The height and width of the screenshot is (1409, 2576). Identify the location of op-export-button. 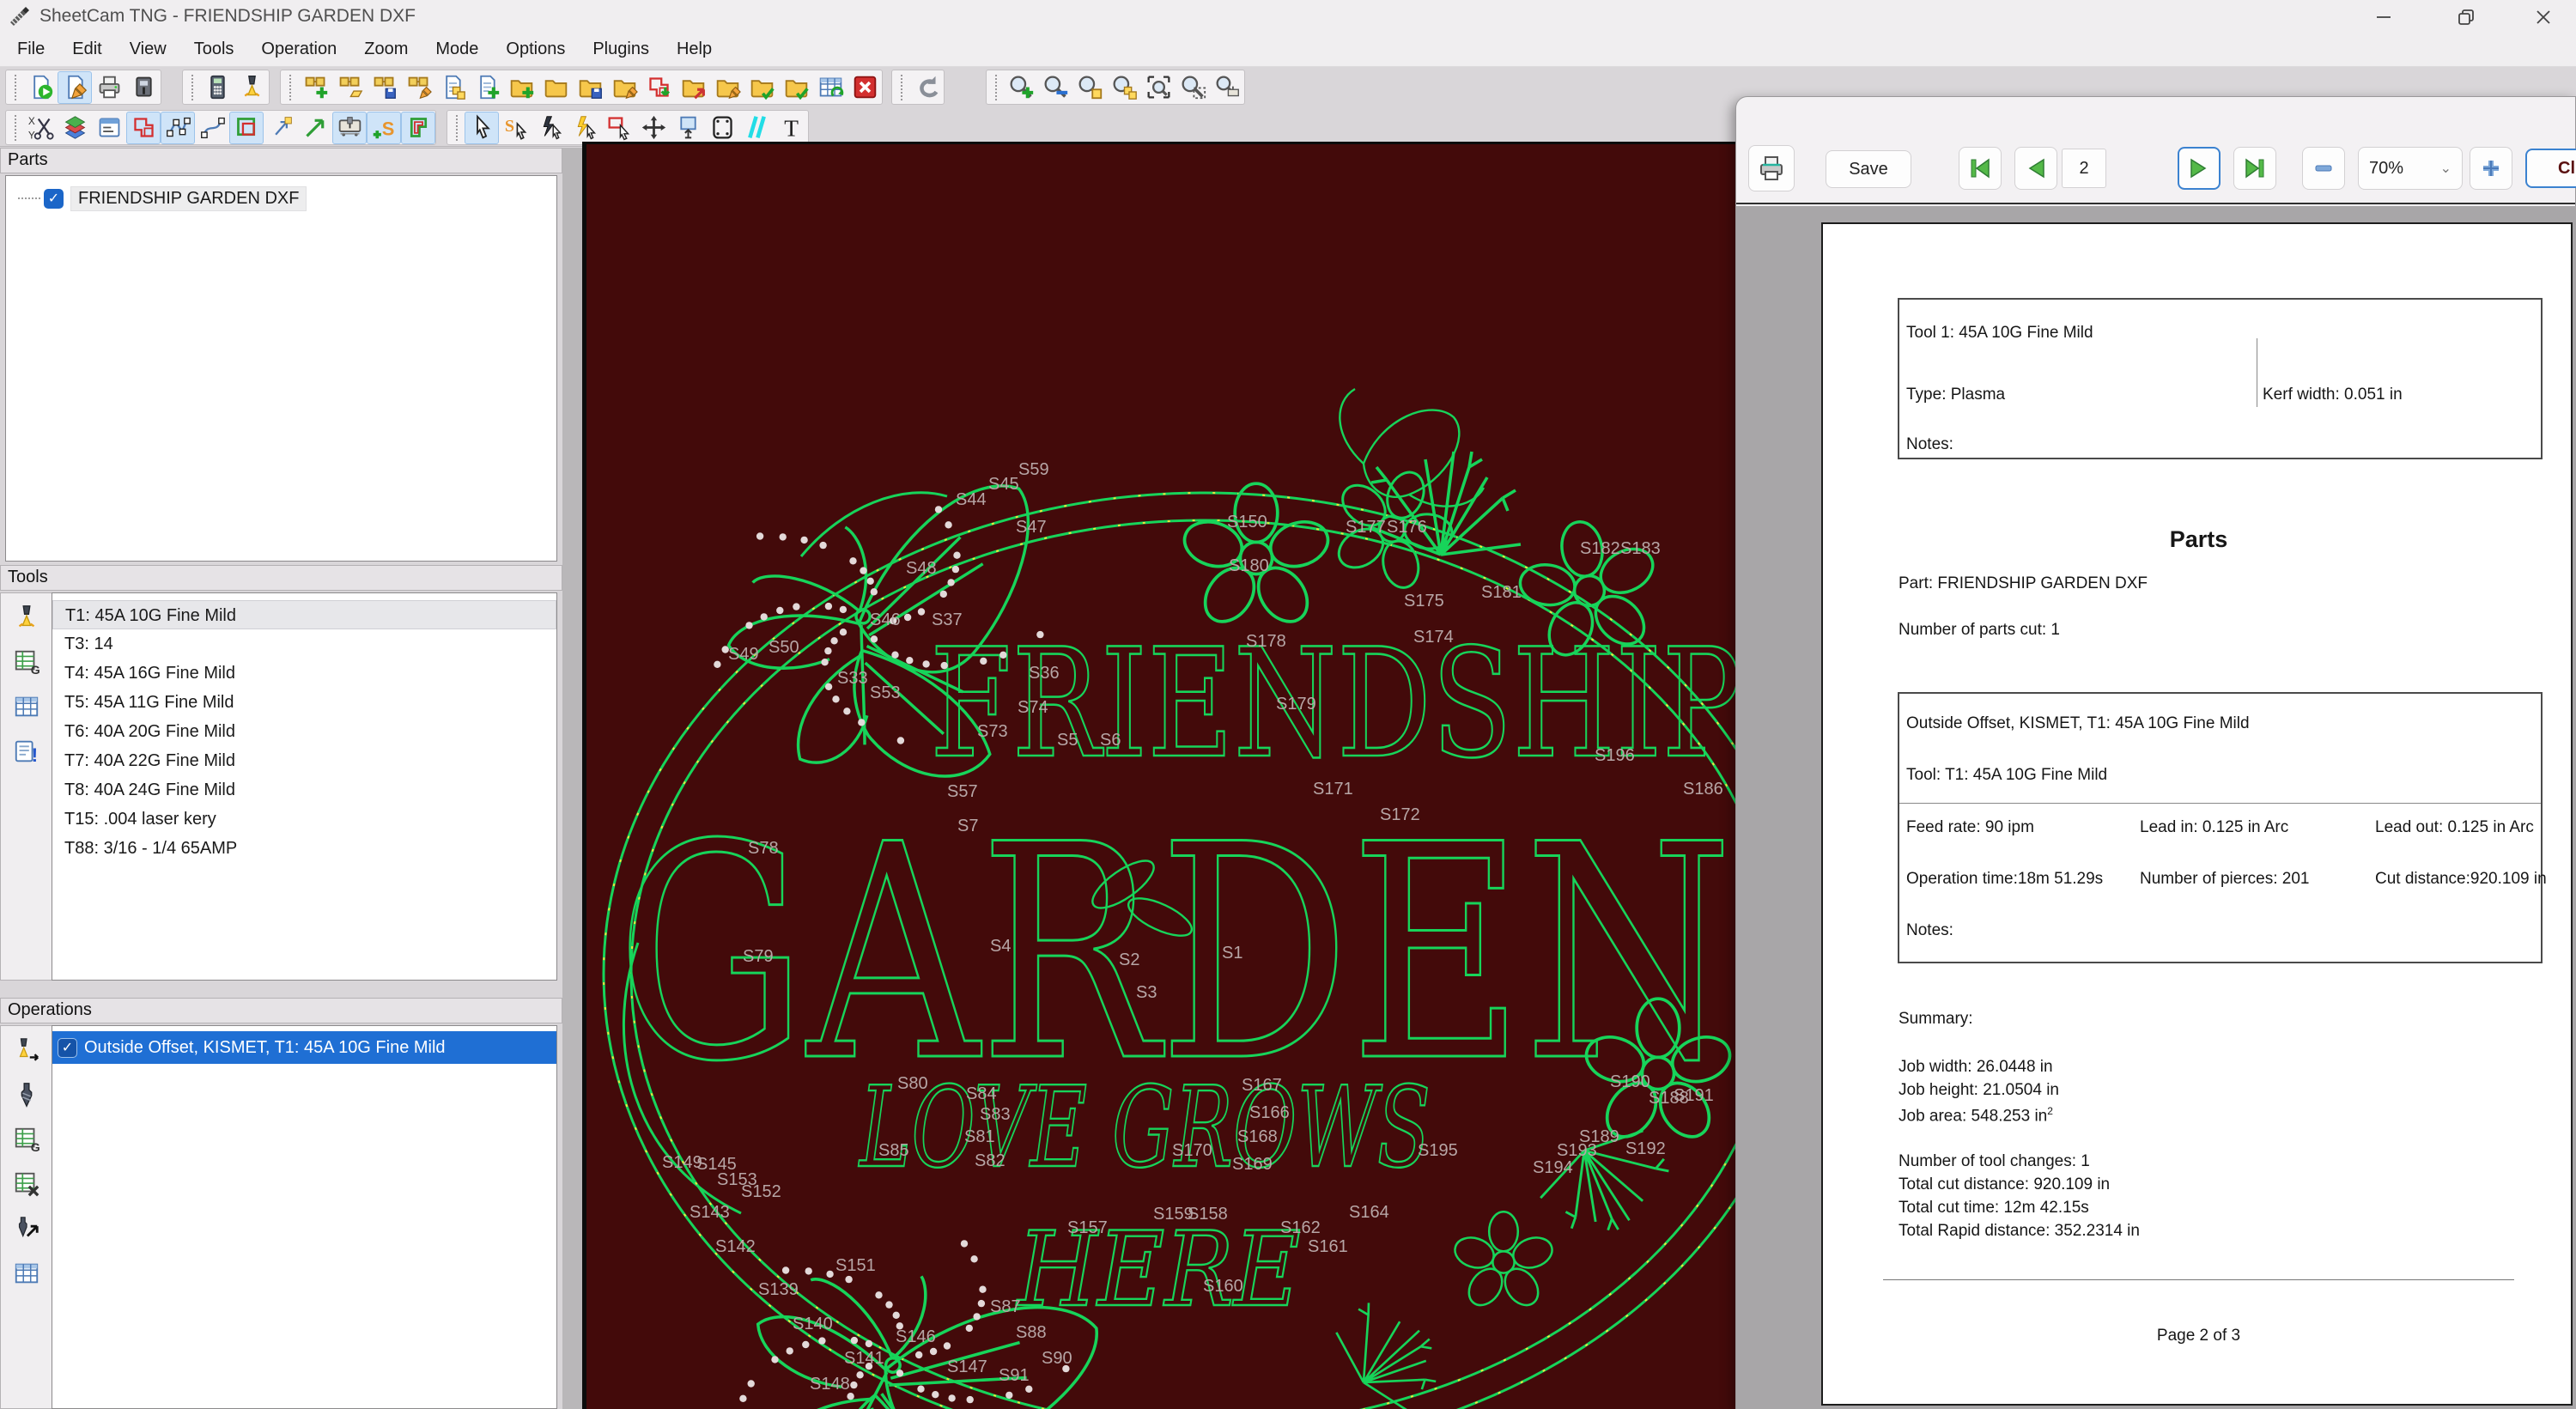
(27, 1228).